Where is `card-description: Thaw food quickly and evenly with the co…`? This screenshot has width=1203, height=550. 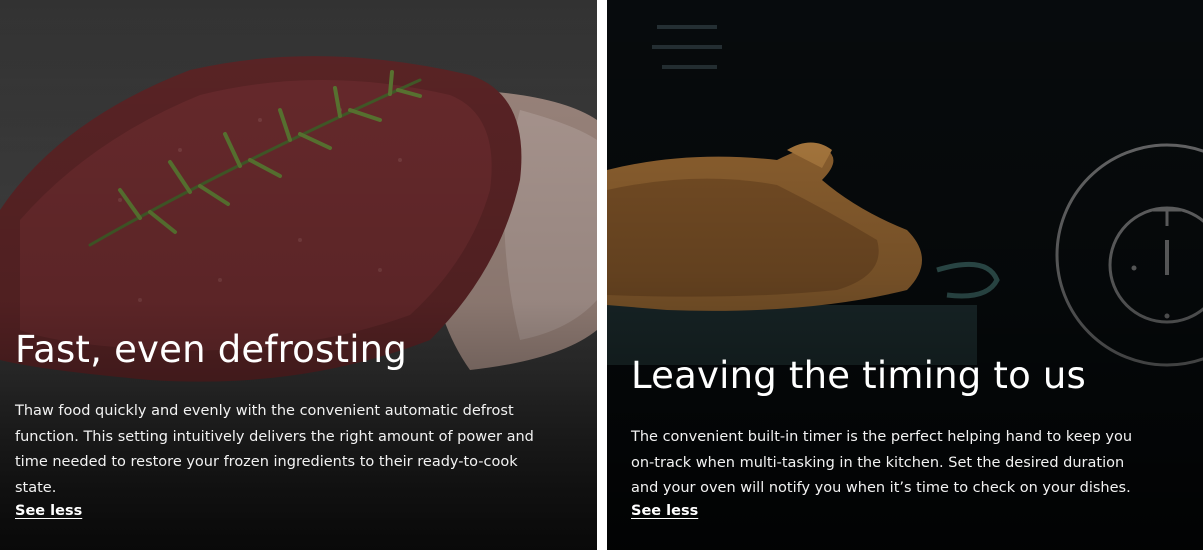 card-description: Thaw food quickly and evenly with the co… is located at coordinates (274, 449).